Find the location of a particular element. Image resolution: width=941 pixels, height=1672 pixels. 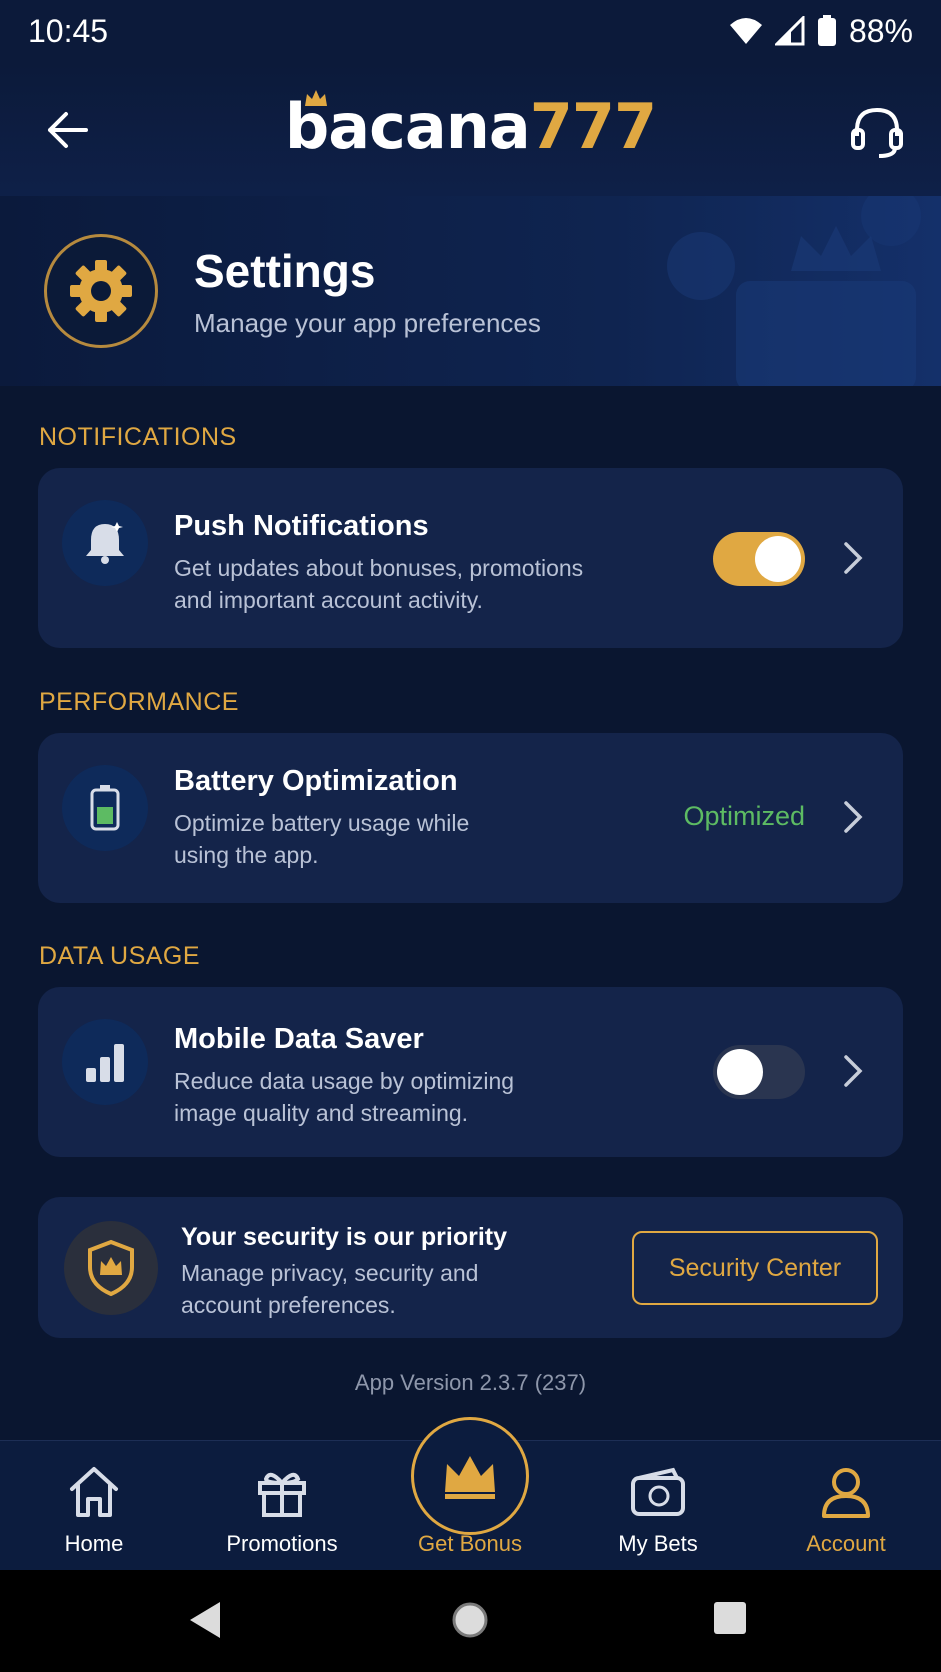

nav-my-bets: My Bets is located at coordinates (658, 1506).